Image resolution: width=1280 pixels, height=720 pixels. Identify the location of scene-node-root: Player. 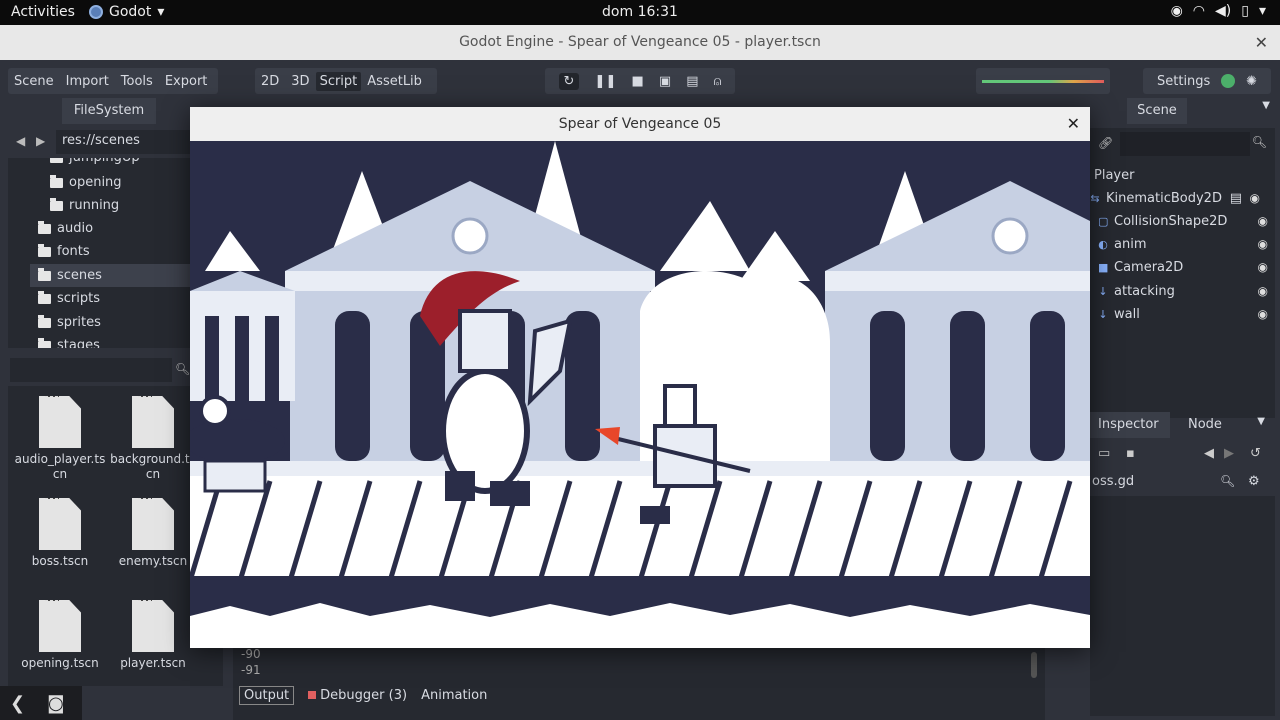
(1179, 175).